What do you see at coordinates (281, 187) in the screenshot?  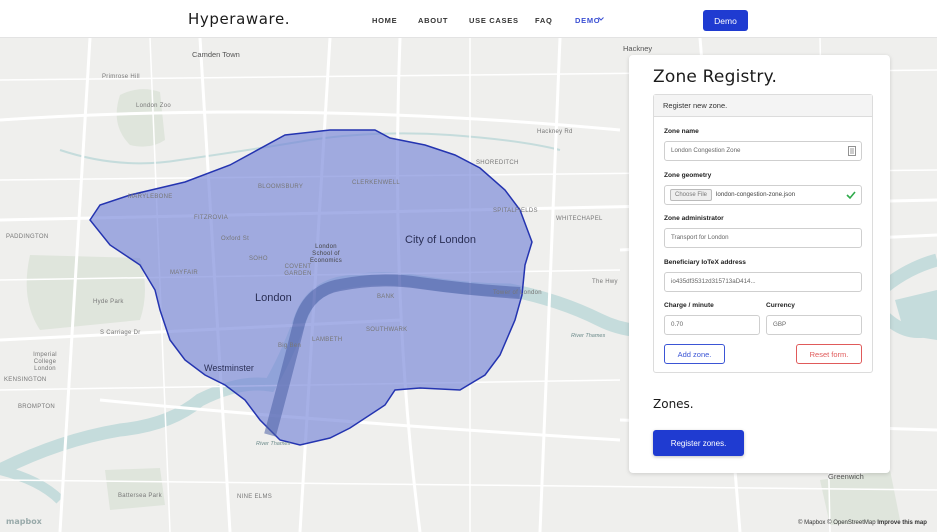 I see `map-label-bloomsbury: BLOOMSBURY` at bounding box center [281, 187].